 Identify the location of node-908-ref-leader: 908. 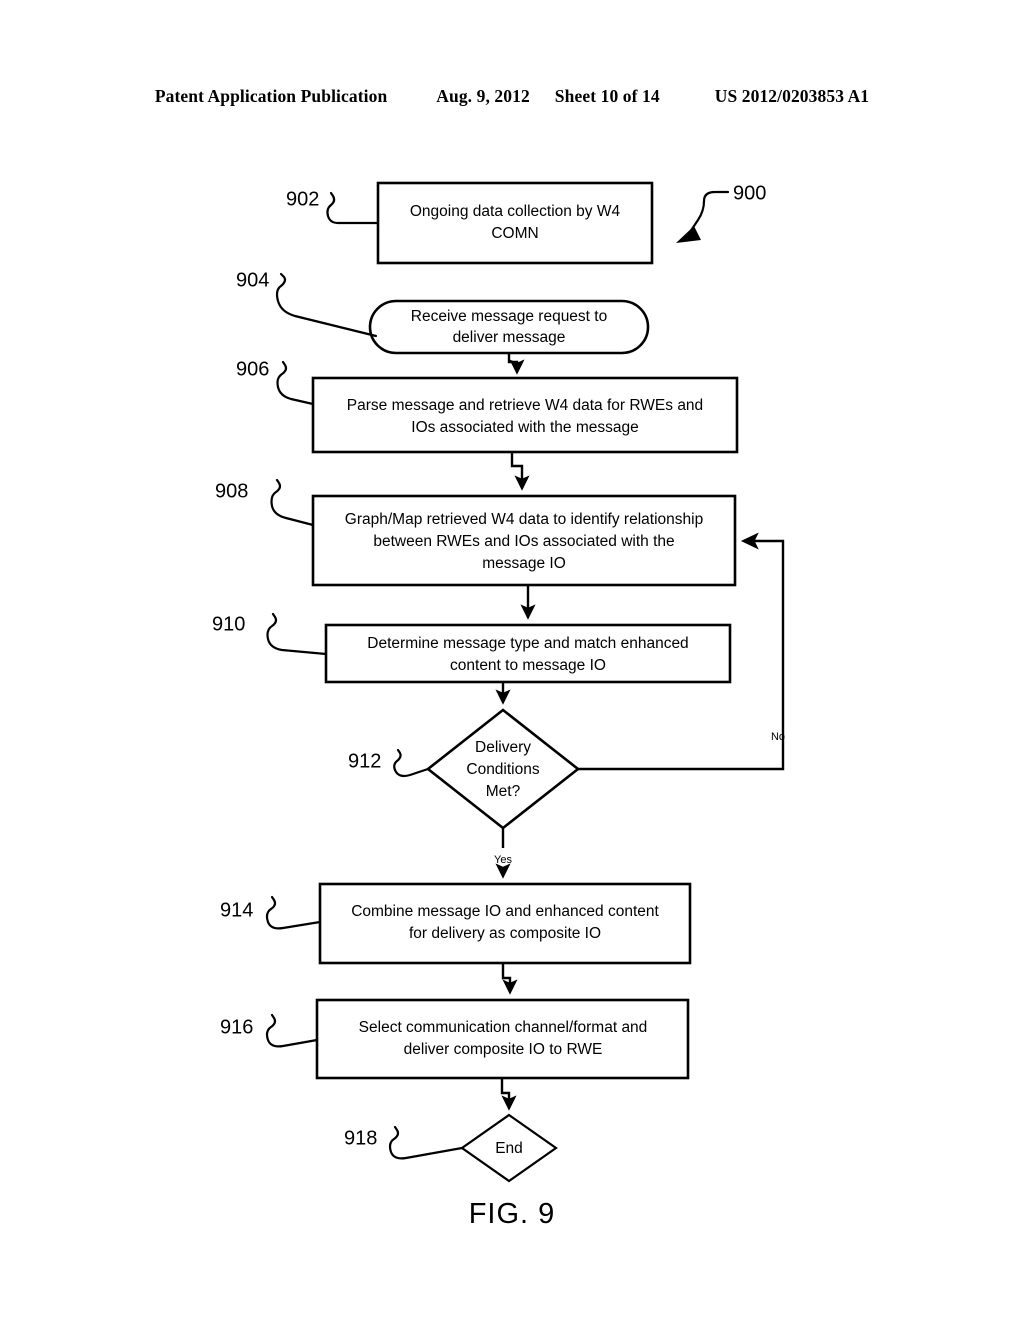
(265, 502).